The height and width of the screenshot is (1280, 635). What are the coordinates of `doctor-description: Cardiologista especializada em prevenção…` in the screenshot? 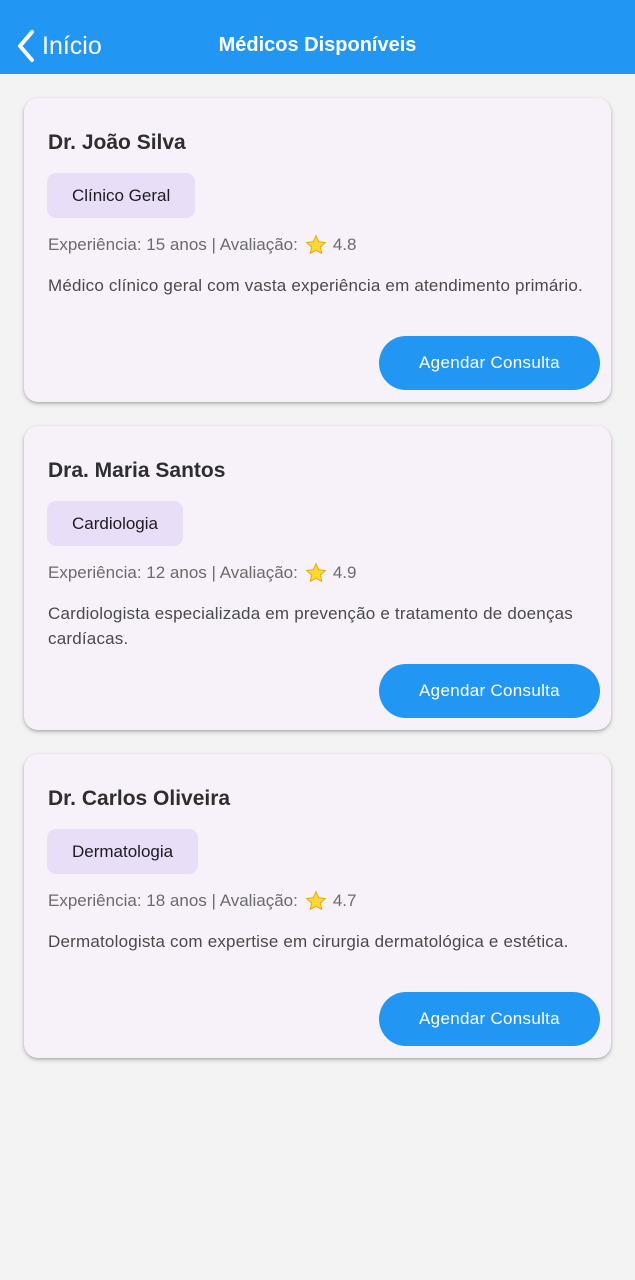 It's located at (310, 626).